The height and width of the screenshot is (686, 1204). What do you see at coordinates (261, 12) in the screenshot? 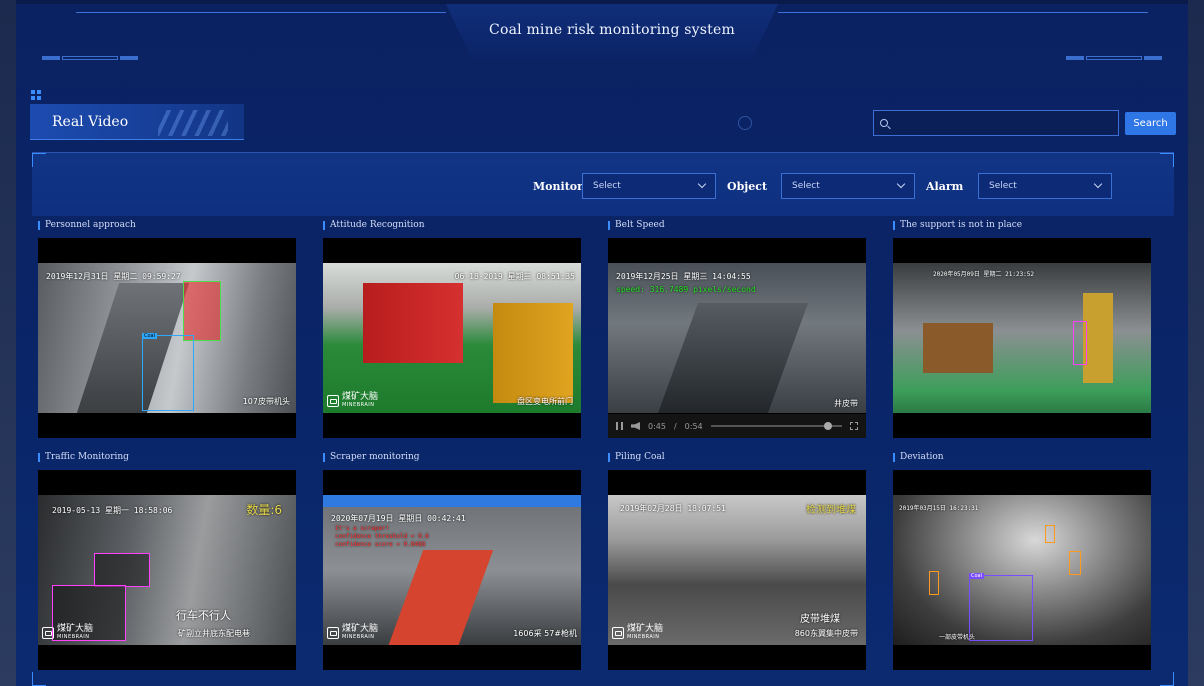
I see `header-line-left` at bounding box center [261, 12].